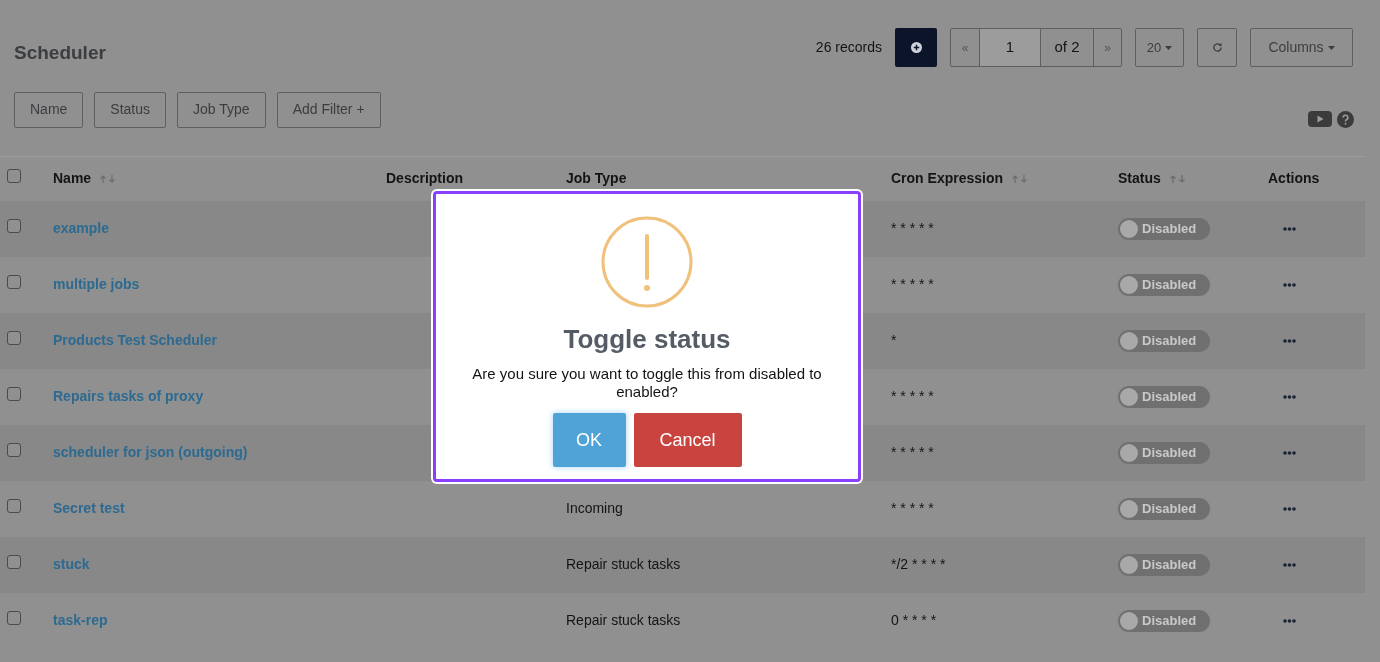 This screenshot has width=1380, height=662. I want to click on columns-dropdown: Columns, so click(1301, 47).